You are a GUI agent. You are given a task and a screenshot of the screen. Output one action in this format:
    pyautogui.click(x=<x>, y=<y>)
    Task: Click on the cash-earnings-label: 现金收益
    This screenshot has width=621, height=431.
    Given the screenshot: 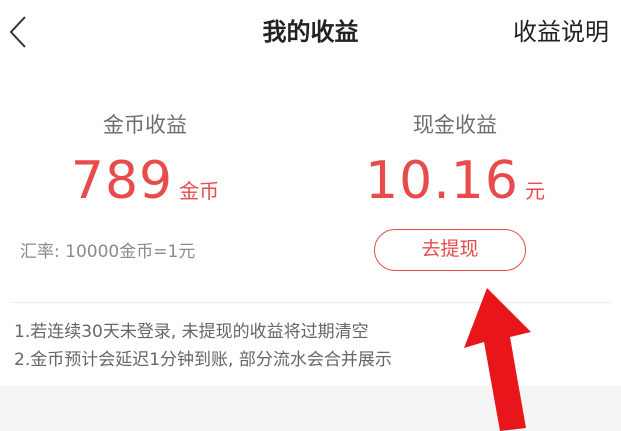 What is the action you would take?
    pyautogui.click(x=455, y=125)
    